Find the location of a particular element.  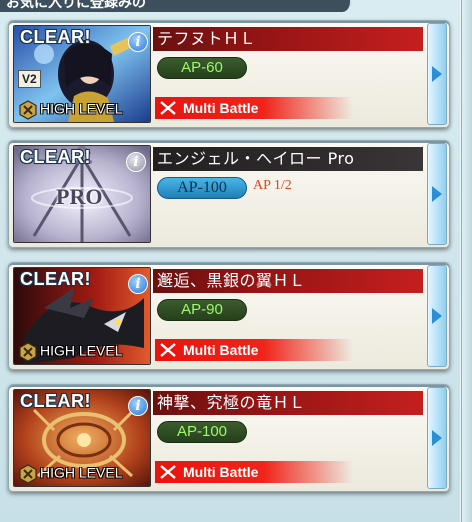

ap-cost-badge: AP-60 is located at coordinates (202, 68).